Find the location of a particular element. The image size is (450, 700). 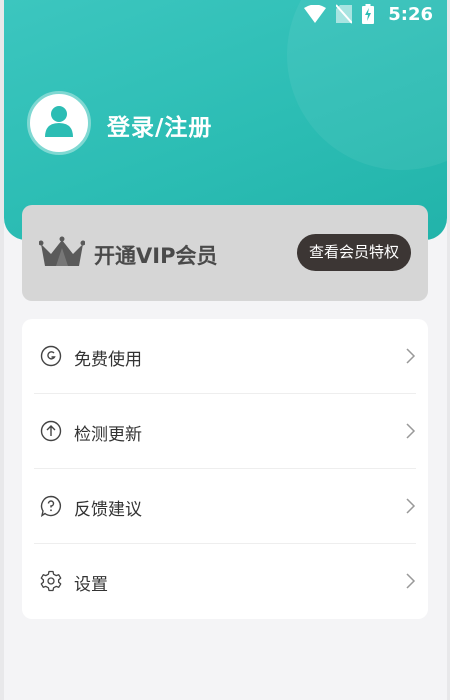

menu-item-settings: 设置 is located at coordinates (225, 581).